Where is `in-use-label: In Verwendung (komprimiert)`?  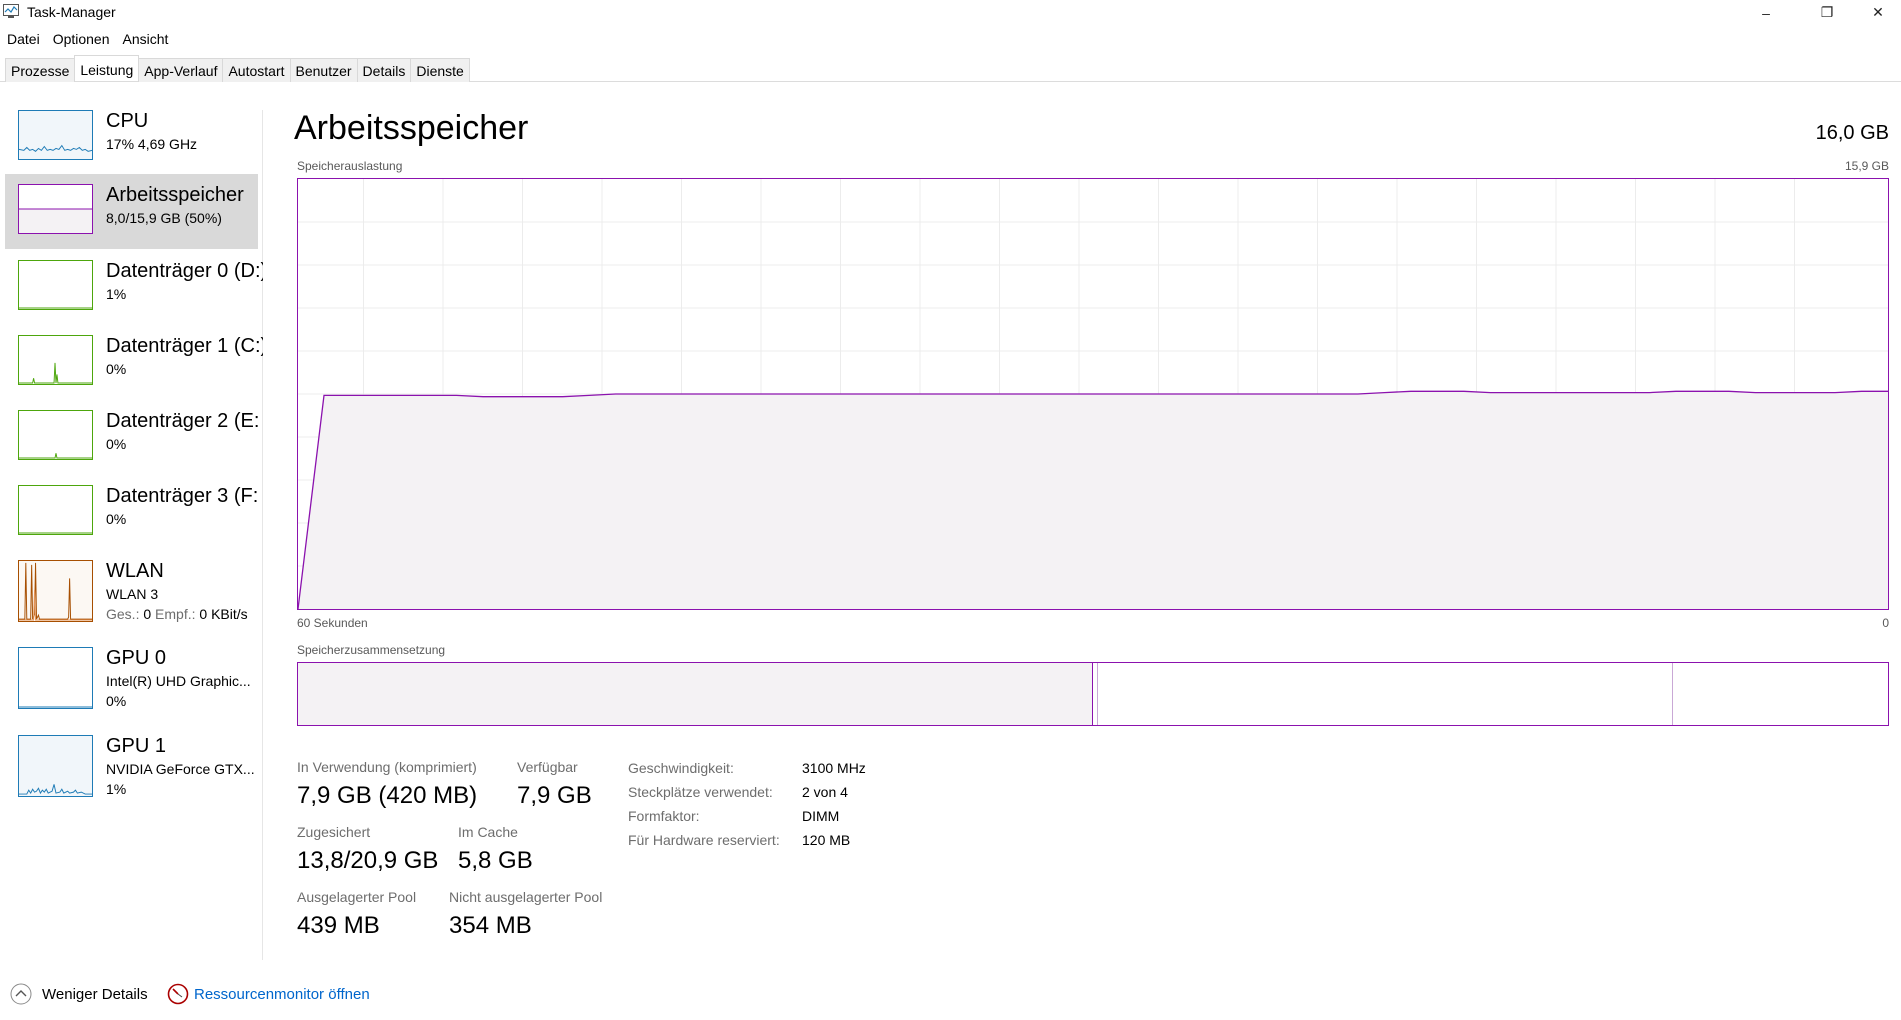
in-use-label: In Verwendung (komprimiert) is located at coordinates (387, 767).